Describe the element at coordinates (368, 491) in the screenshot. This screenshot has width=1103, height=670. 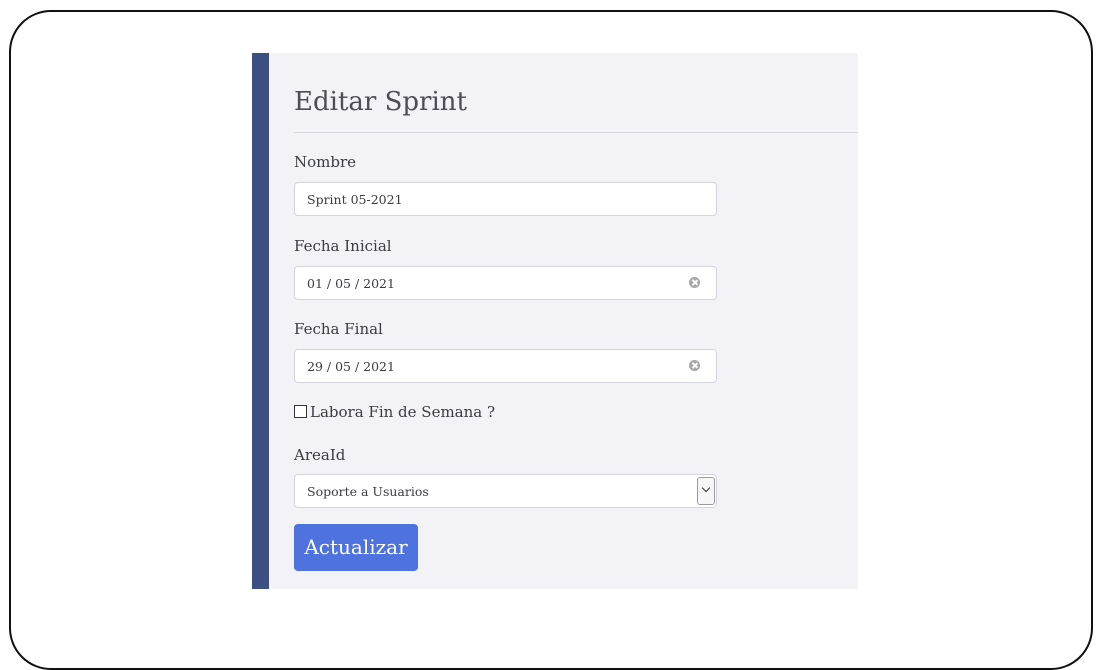
I see `area-selected-value: Soporte a Usuarios` at that location.